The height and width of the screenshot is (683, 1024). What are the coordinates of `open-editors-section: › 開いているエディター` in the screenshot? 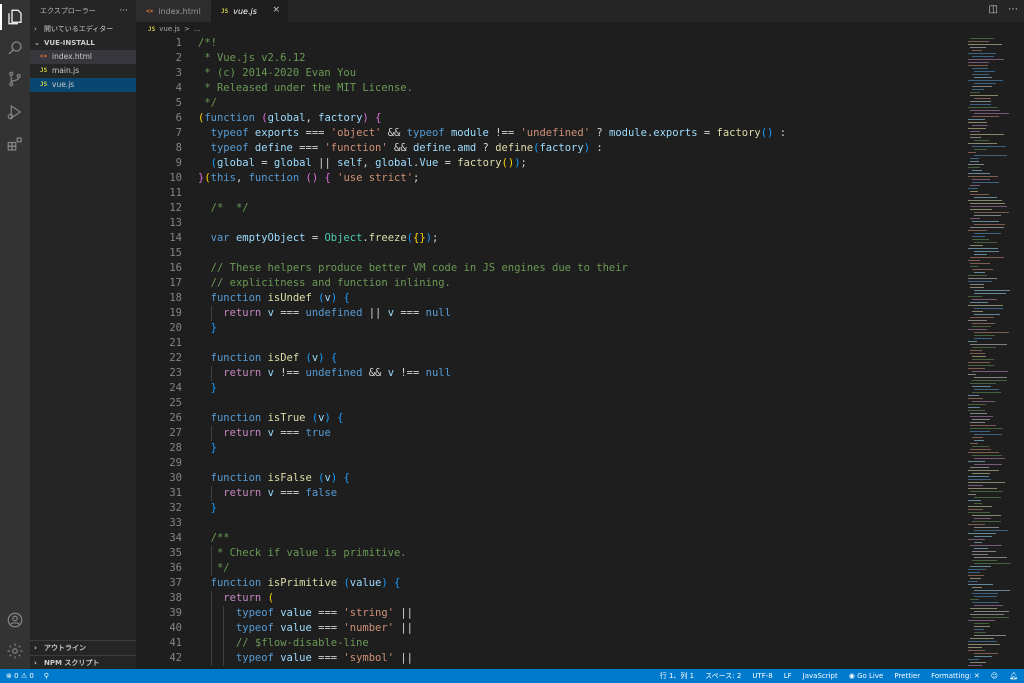 It's located at (83, 29).